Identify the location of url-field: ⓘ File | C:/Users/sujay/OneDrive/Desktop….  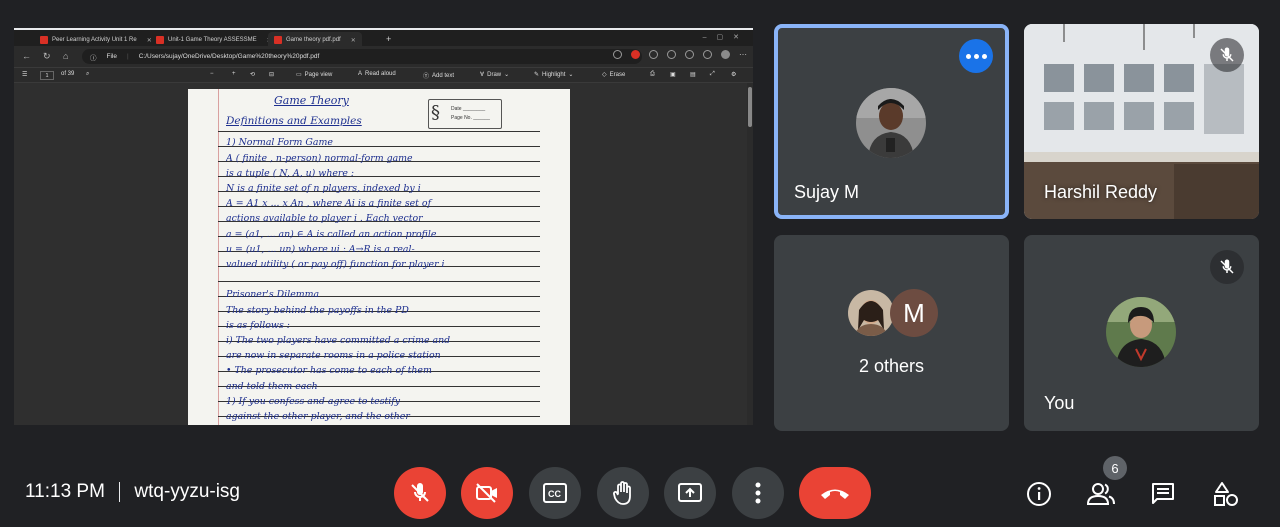
(362, 56).